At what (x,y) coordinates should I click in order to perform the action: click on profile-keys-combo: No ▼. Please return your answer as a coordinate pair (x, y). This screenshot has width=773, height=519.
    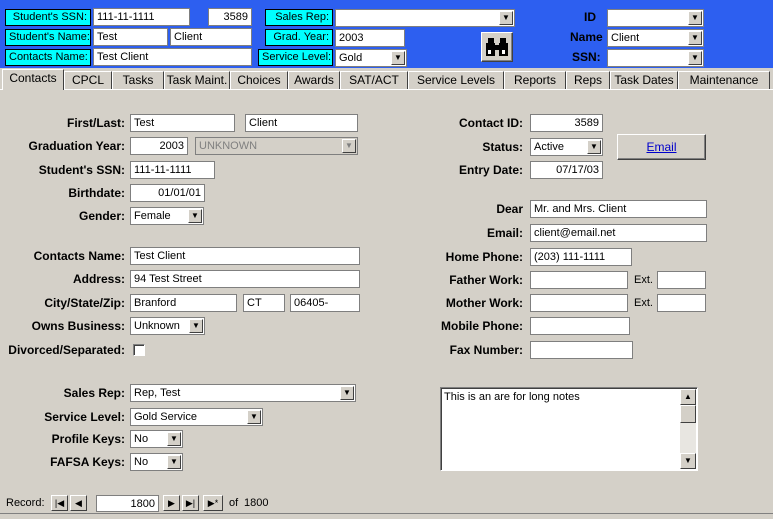
    Looking at the image, I should click on (156, 439).